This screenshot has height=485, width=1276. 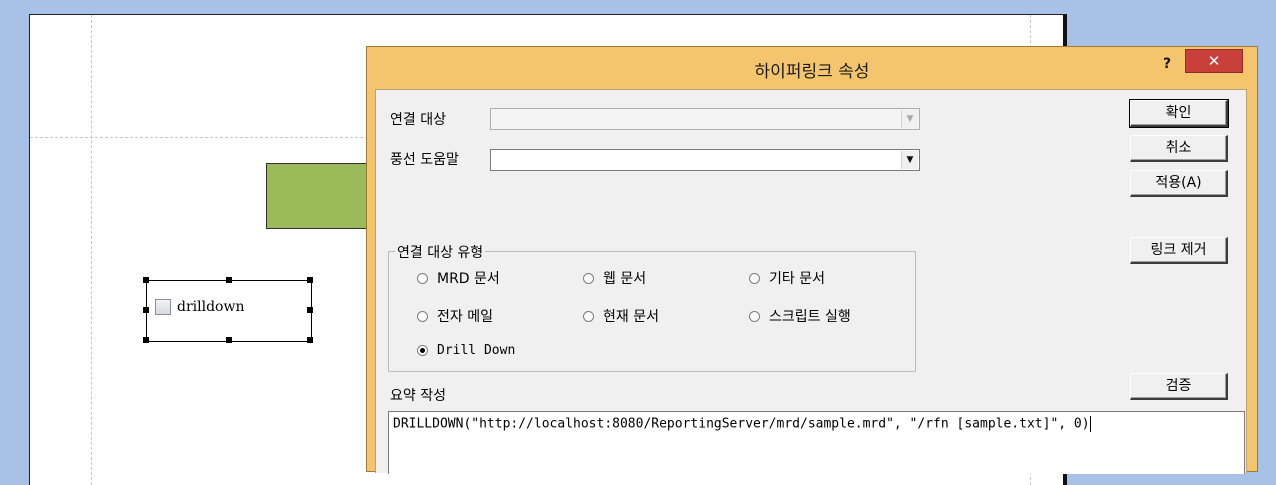 What do you see at coordinates (468, 279) in the screenshot?
I see `radio-label: MRD 문서` at bounding box center [468, 279].